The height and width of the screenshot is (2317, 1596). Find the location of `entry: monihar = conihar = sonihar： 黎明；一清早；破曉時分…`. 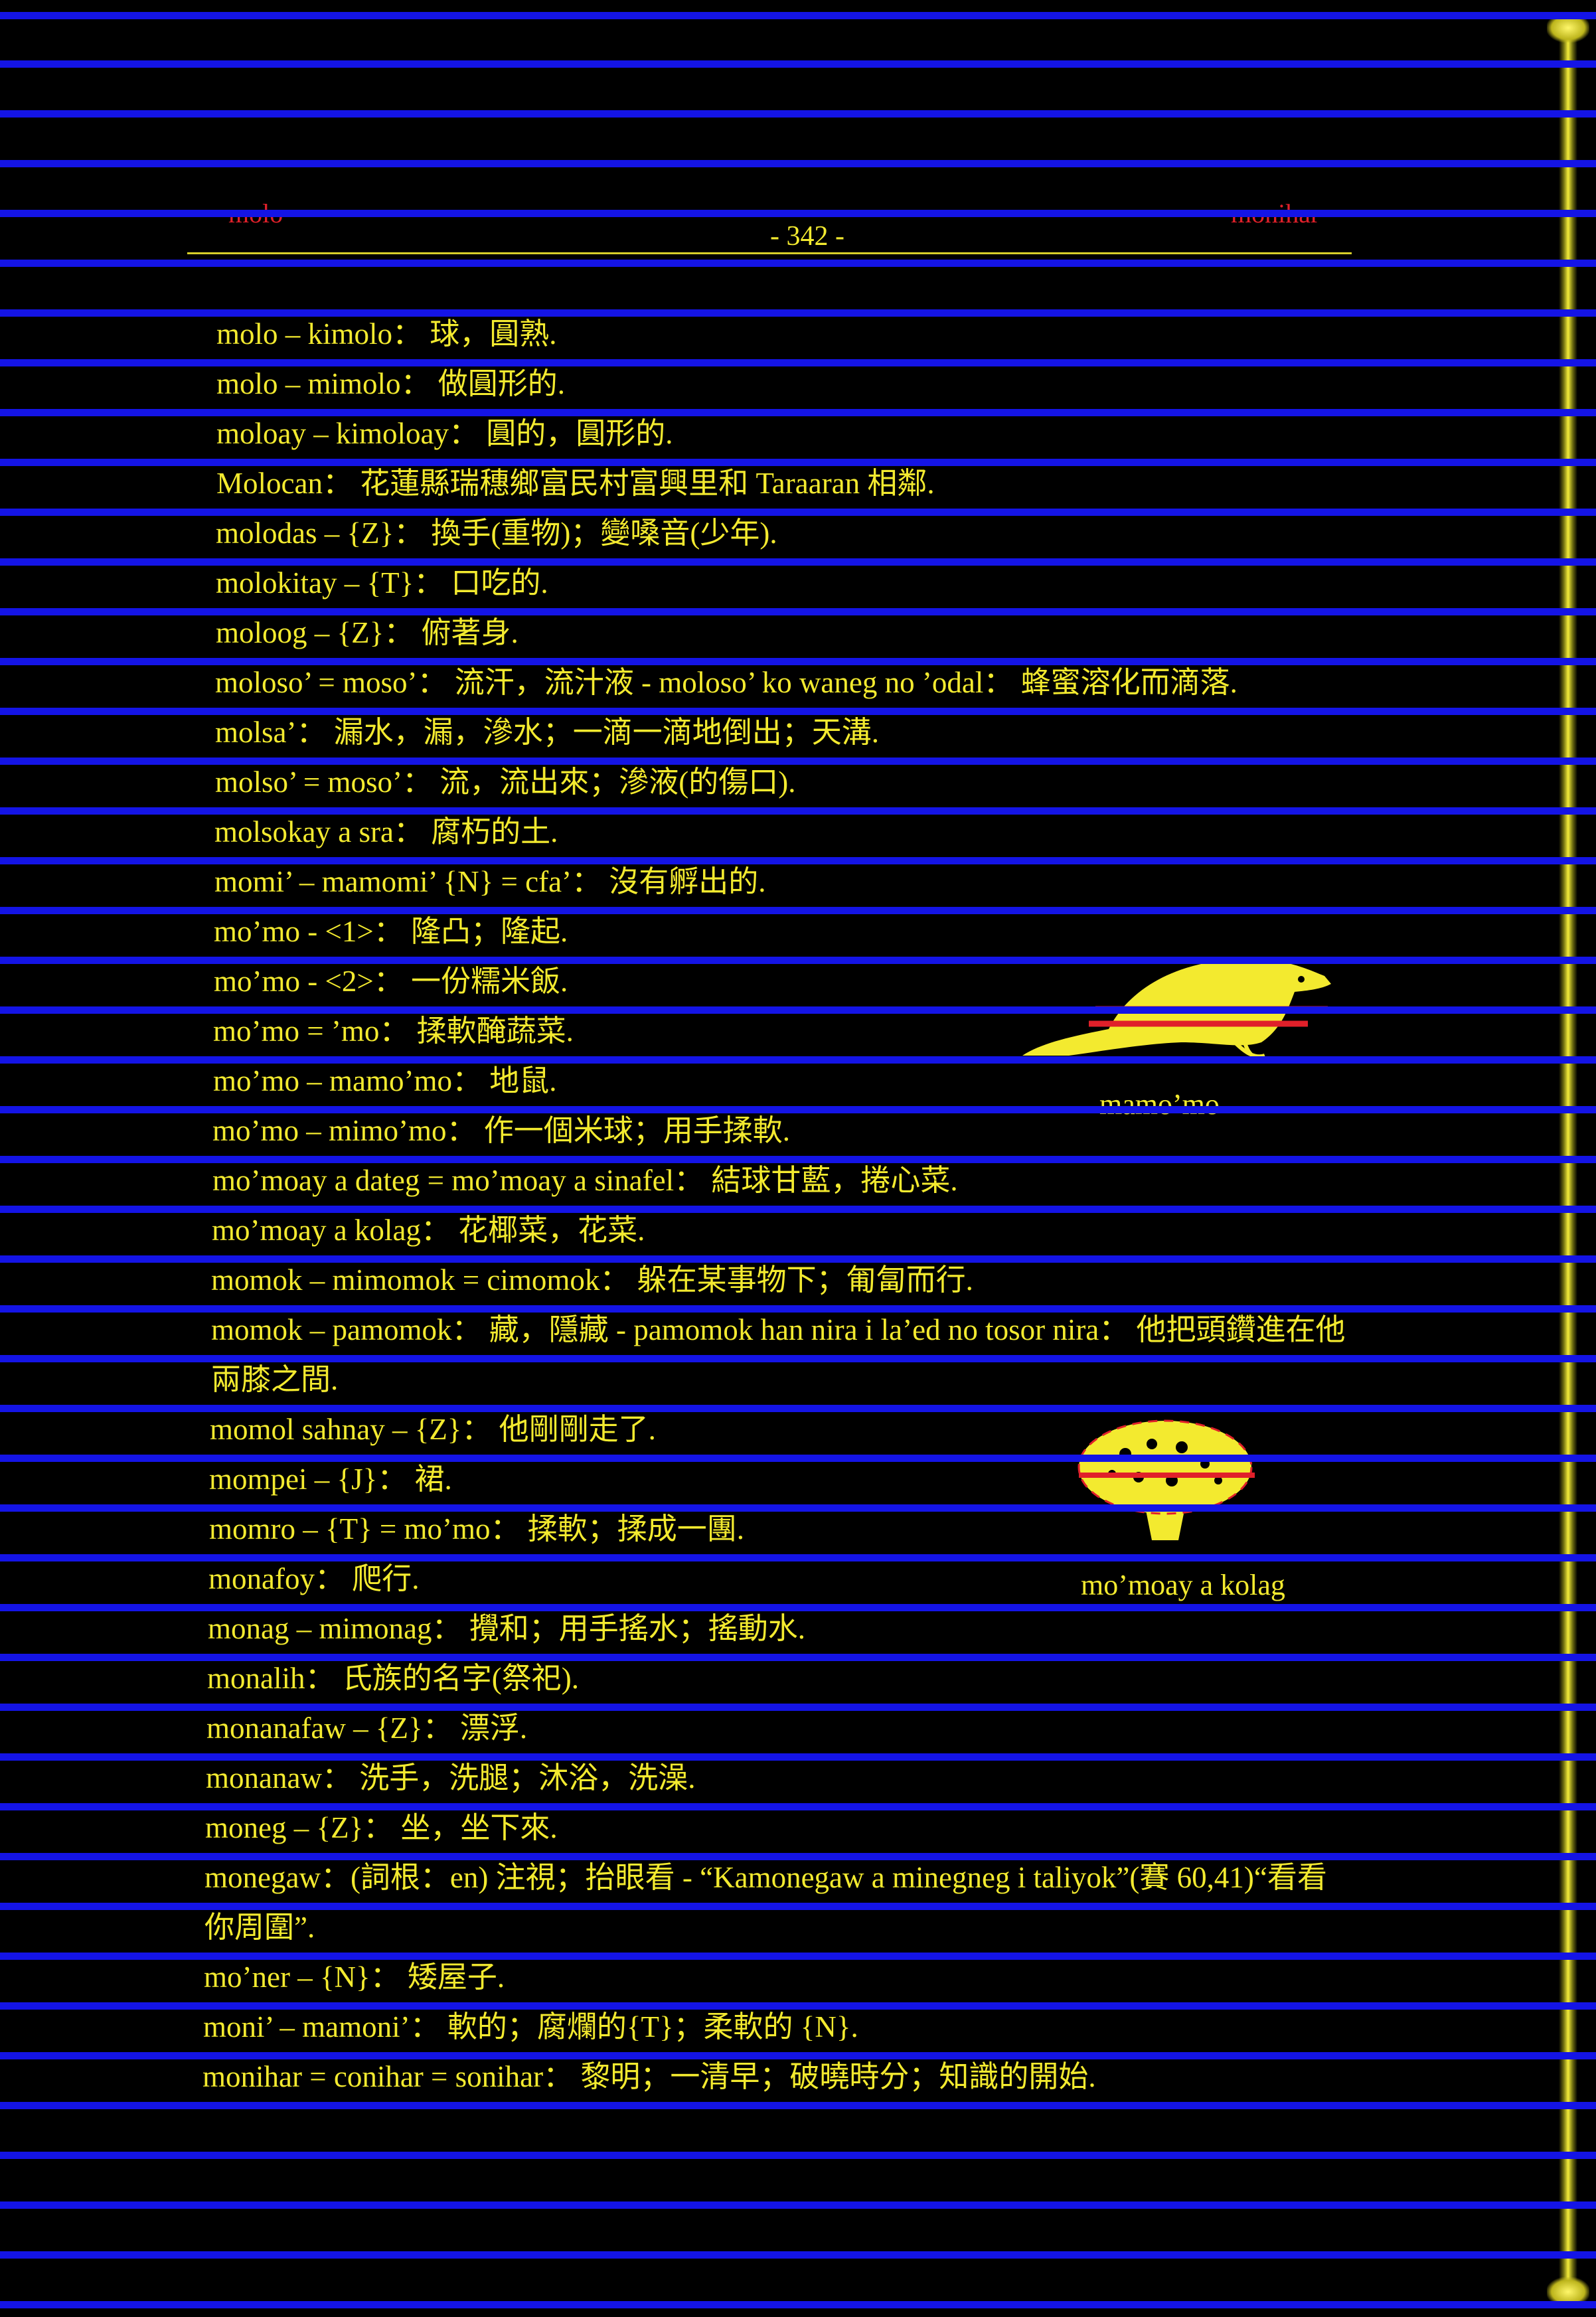

entry: monihar = conihar = sonihar： 黎明；一清早；破曉時分… is located at coordinates (649, 2076).